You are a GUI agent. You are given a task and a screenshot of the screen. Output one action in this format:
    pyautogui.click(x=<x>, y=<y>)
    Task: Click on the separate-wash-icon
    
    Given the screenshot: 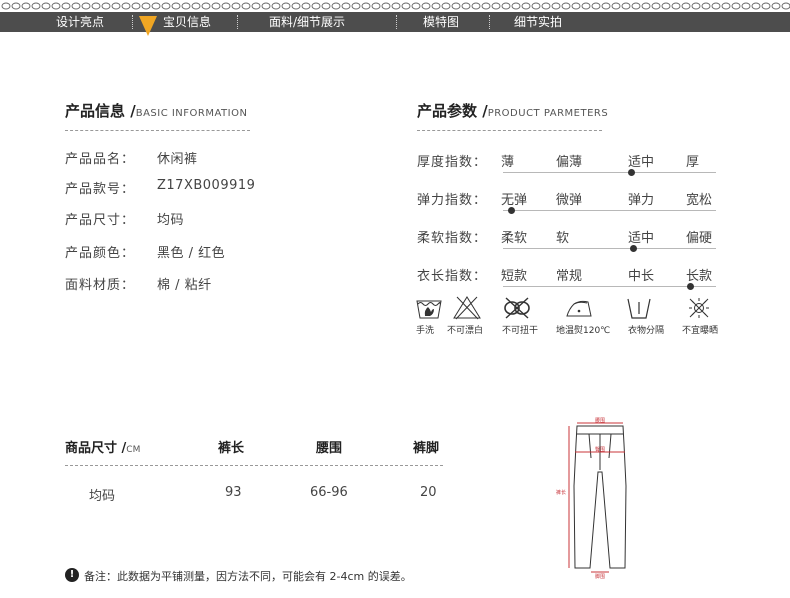 What is the action you would take?
    pyautogui.click(x=639, y=308)
    